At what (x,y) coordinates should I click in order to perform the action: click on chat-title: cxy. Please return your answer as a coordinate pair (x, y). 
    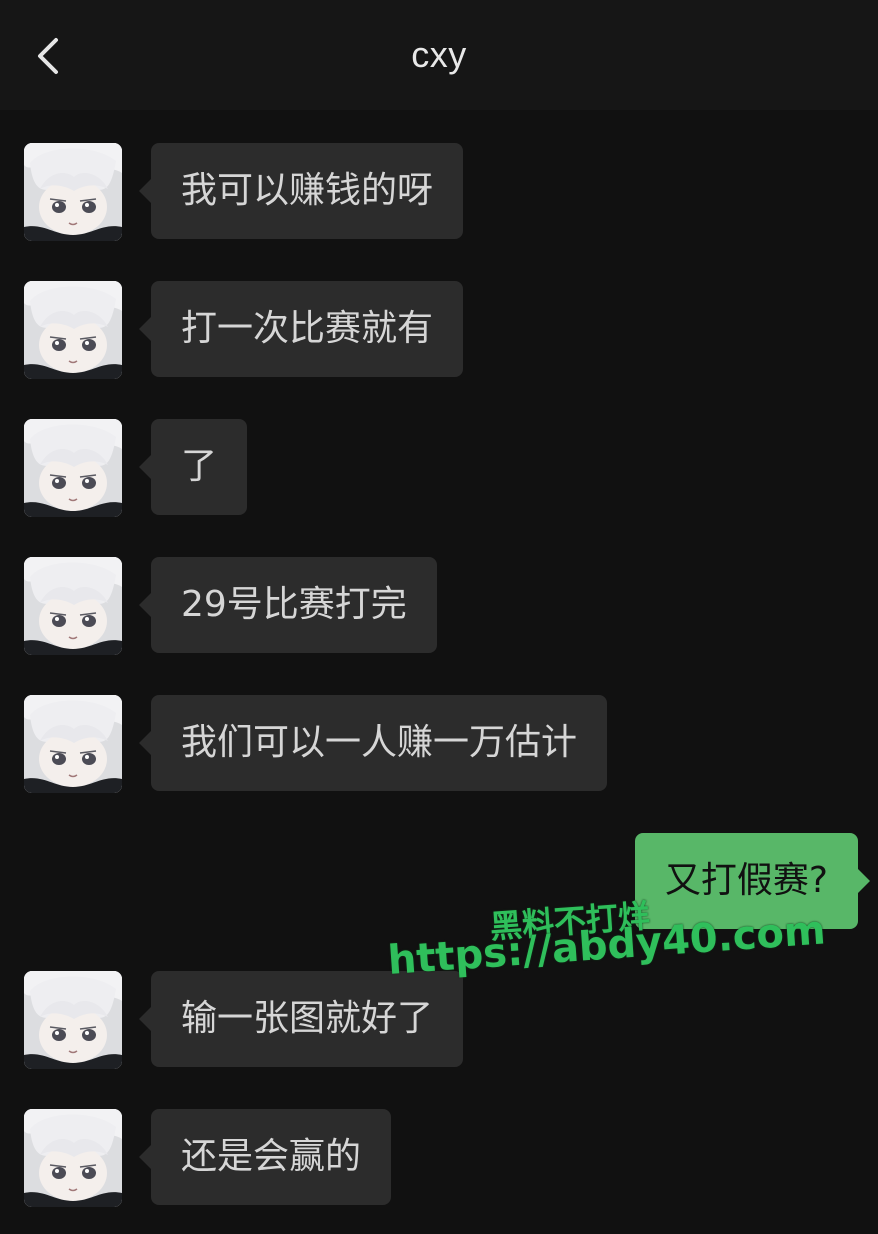
    Looking at the image, I should click on (439, 54).